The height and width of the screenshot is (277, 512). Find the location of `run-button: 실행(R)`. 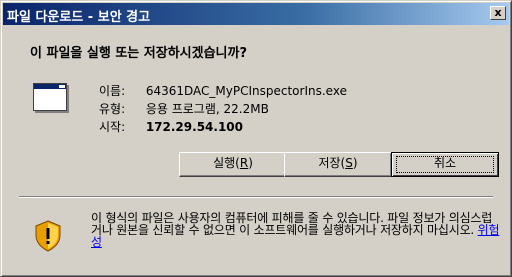

run-button: 실행(R) is located at coordinates (233, 164).